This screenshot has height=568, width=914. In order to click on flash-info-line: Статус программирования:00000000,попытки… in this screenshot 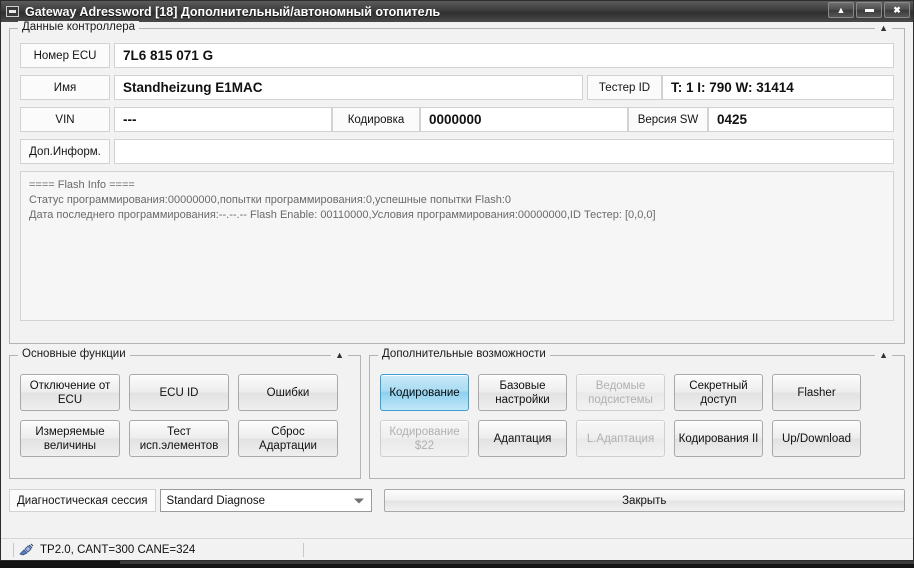, I will do `click(270, 200)`.